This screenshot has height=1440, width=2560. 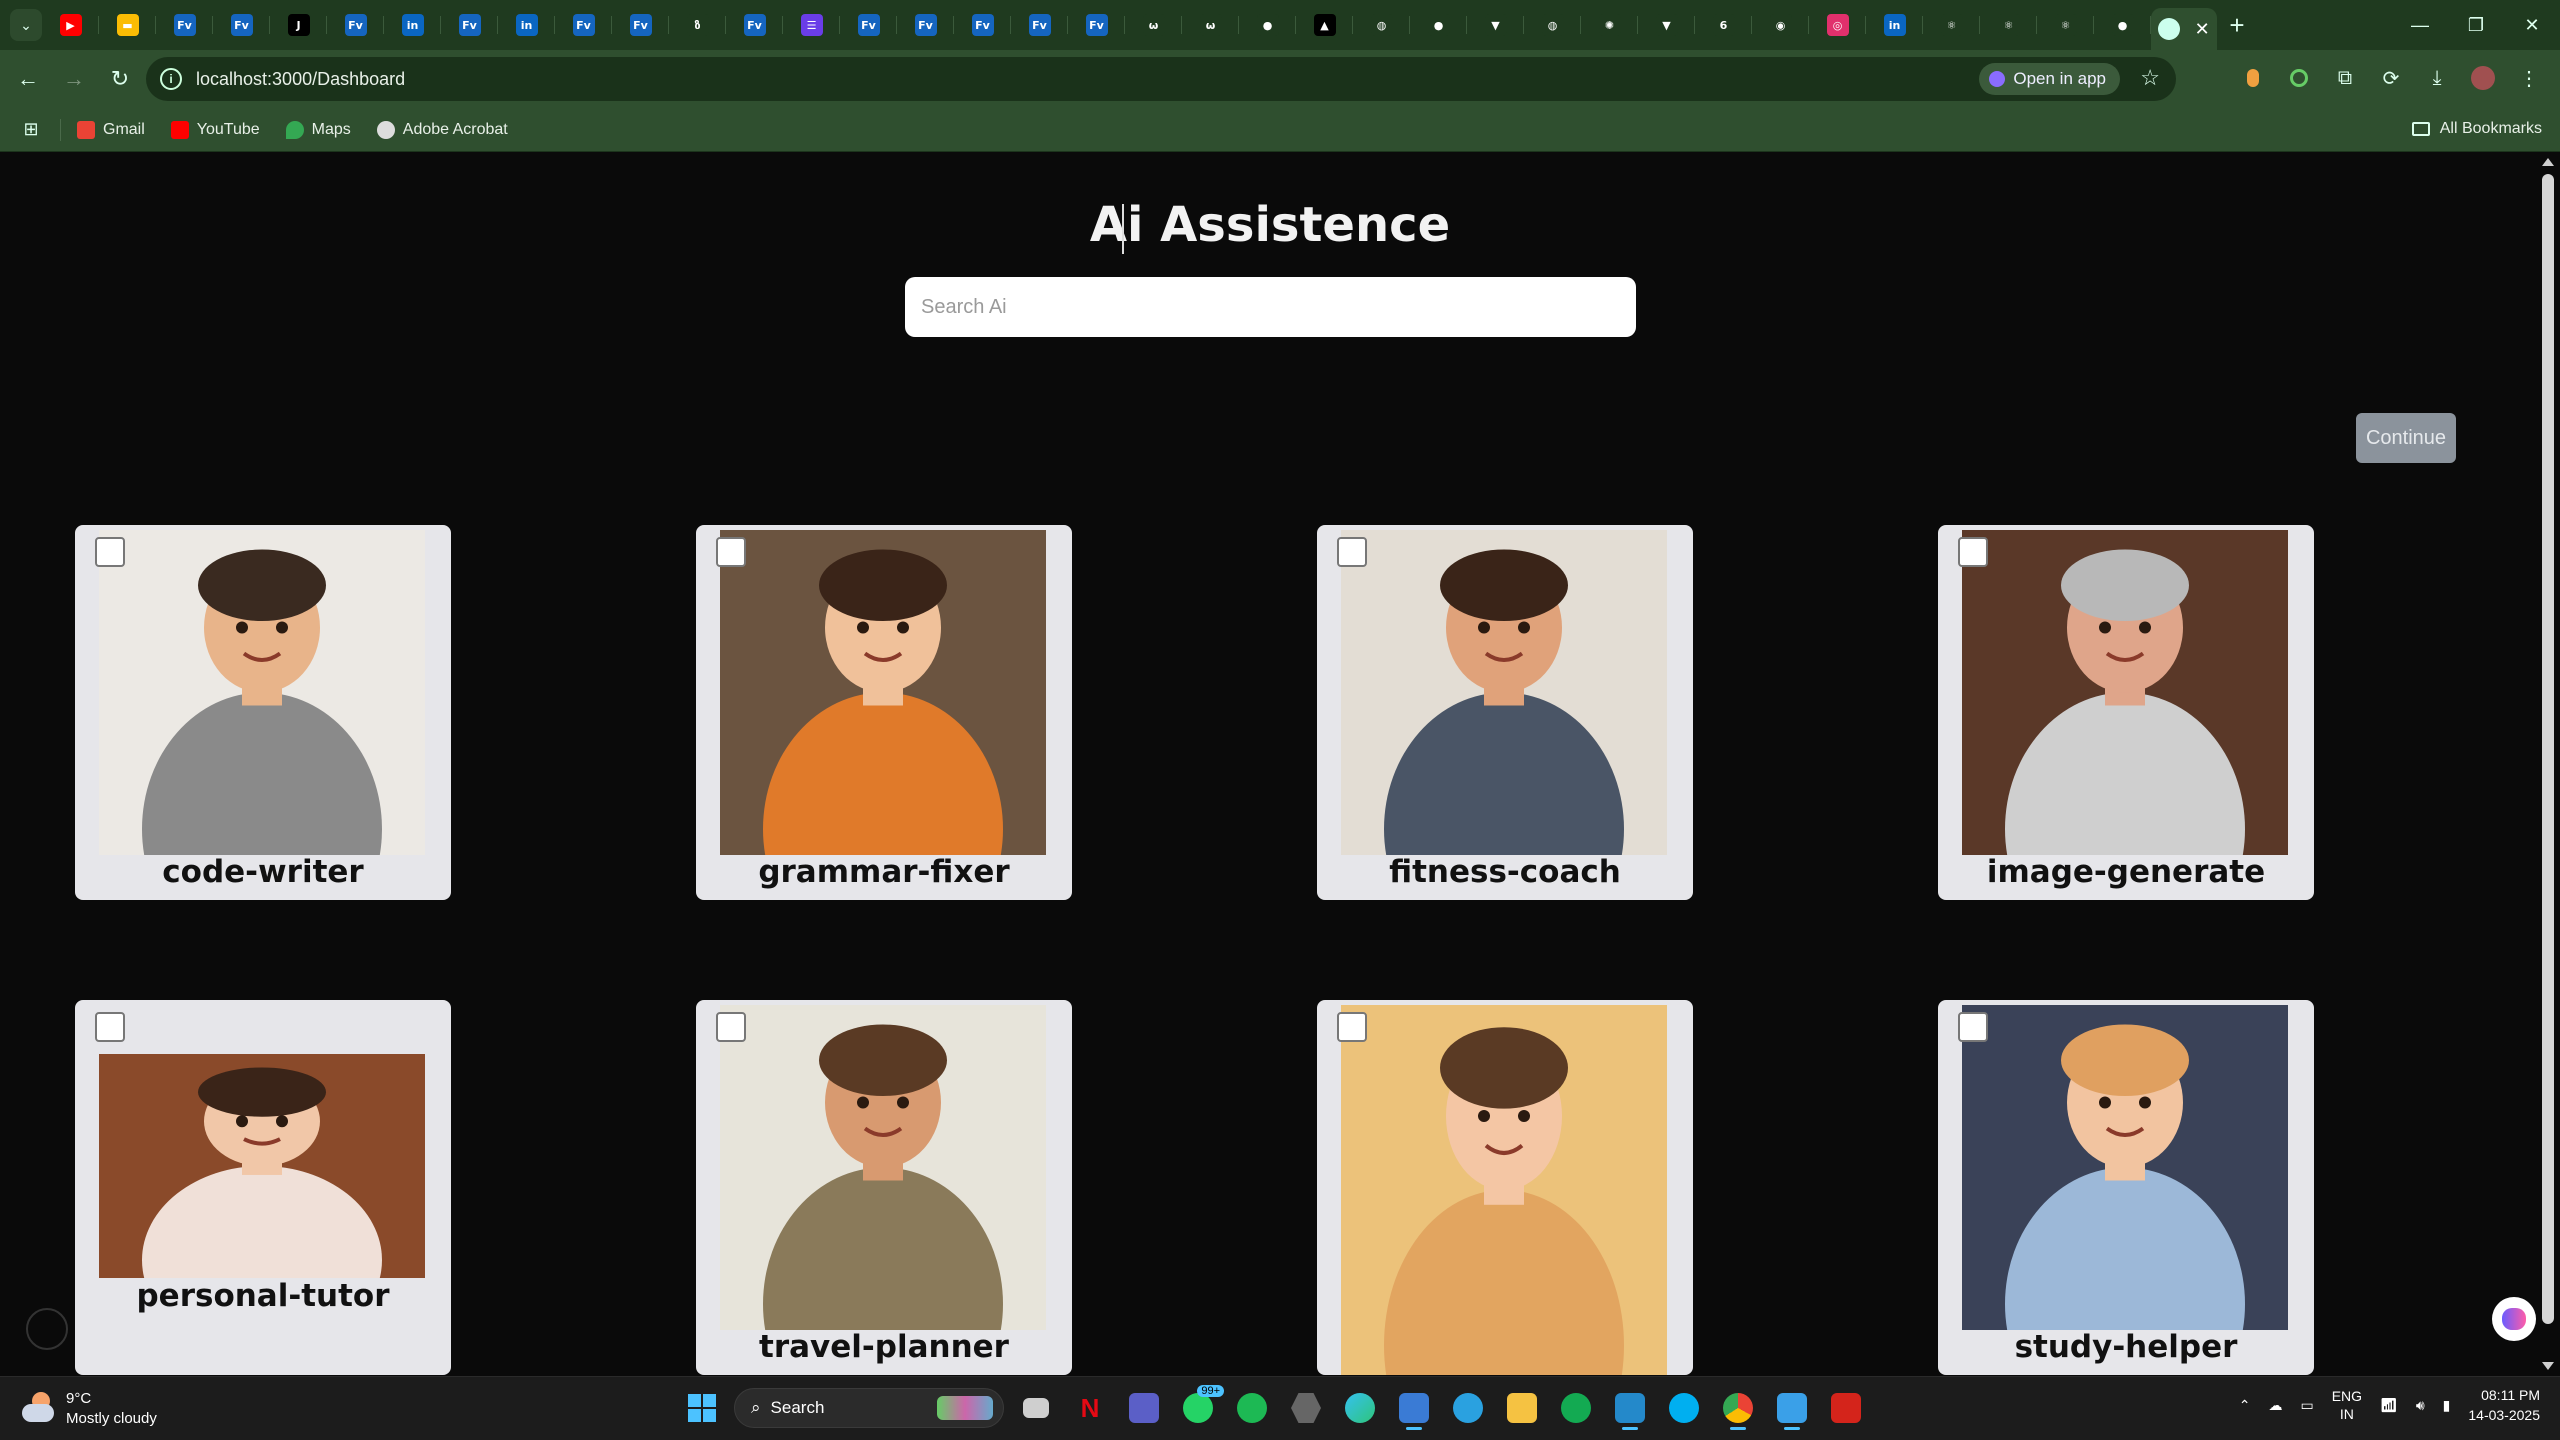 What do you see at coordinates (2389, 1405) in the screenshot?
I see `wifi-icon: 📶︎` at bounding box center [2389, 1405].